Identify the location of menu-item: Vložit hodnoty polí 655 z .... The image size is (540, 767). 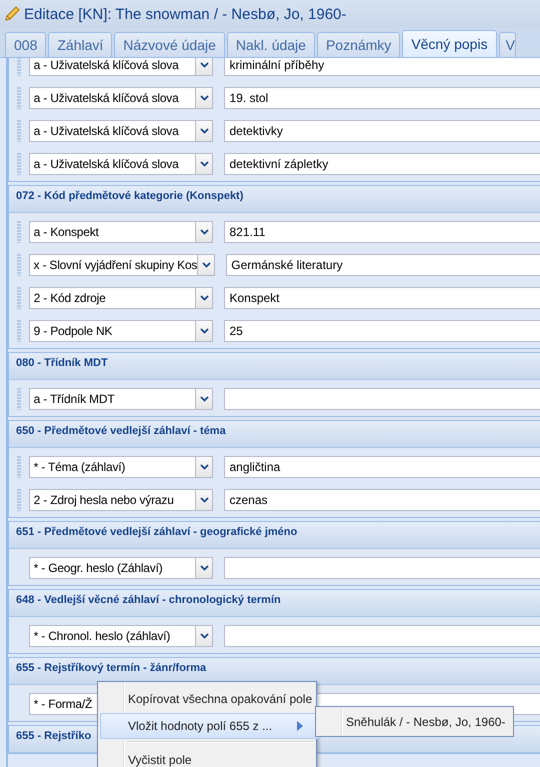
(210, 726).